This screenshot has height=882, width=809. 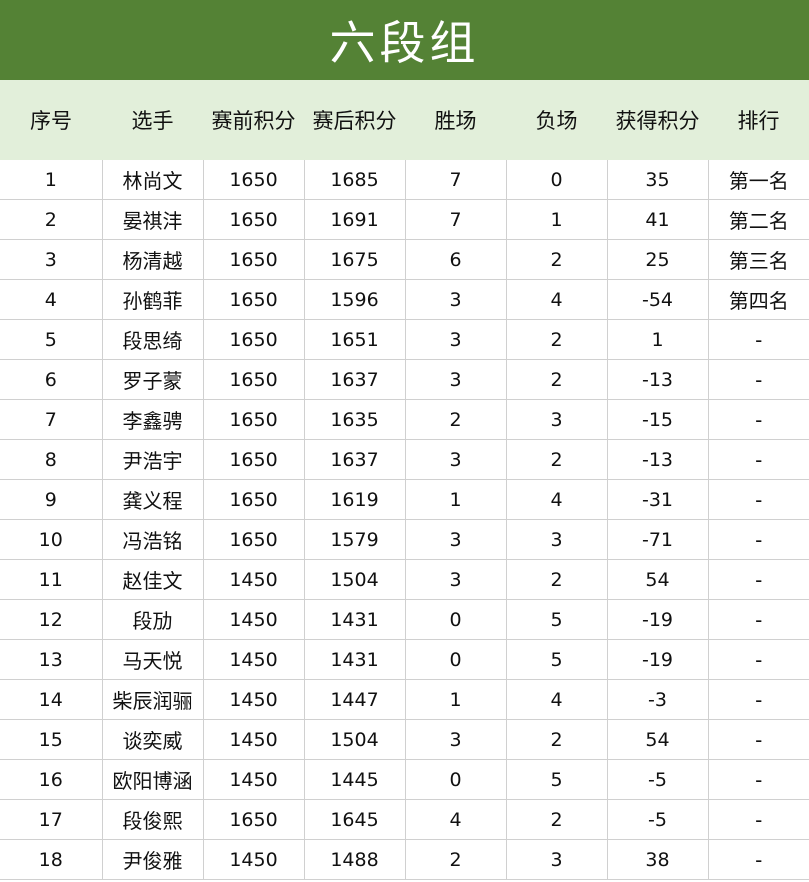 What do you see at coordinates (153, 419) in the screenshot?
I see `cell-player-name: 李鑫骋` at bounding box center [153, 419].